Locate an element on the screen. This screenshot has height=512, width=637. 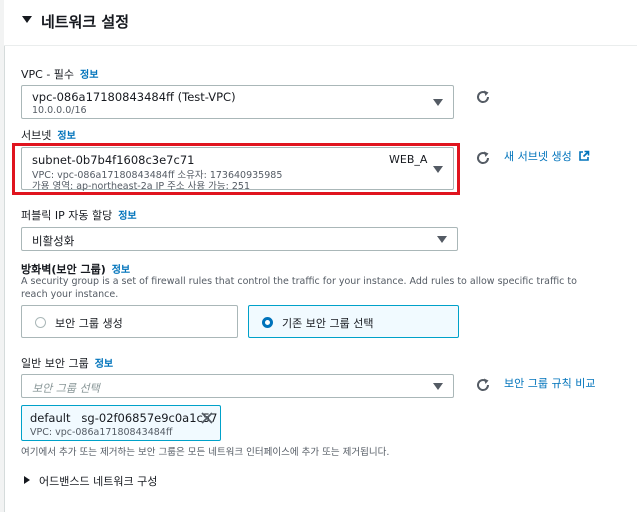
existing-security-group-label: 기존 보안 그룹 선택 is located at coordinates (328, 323).